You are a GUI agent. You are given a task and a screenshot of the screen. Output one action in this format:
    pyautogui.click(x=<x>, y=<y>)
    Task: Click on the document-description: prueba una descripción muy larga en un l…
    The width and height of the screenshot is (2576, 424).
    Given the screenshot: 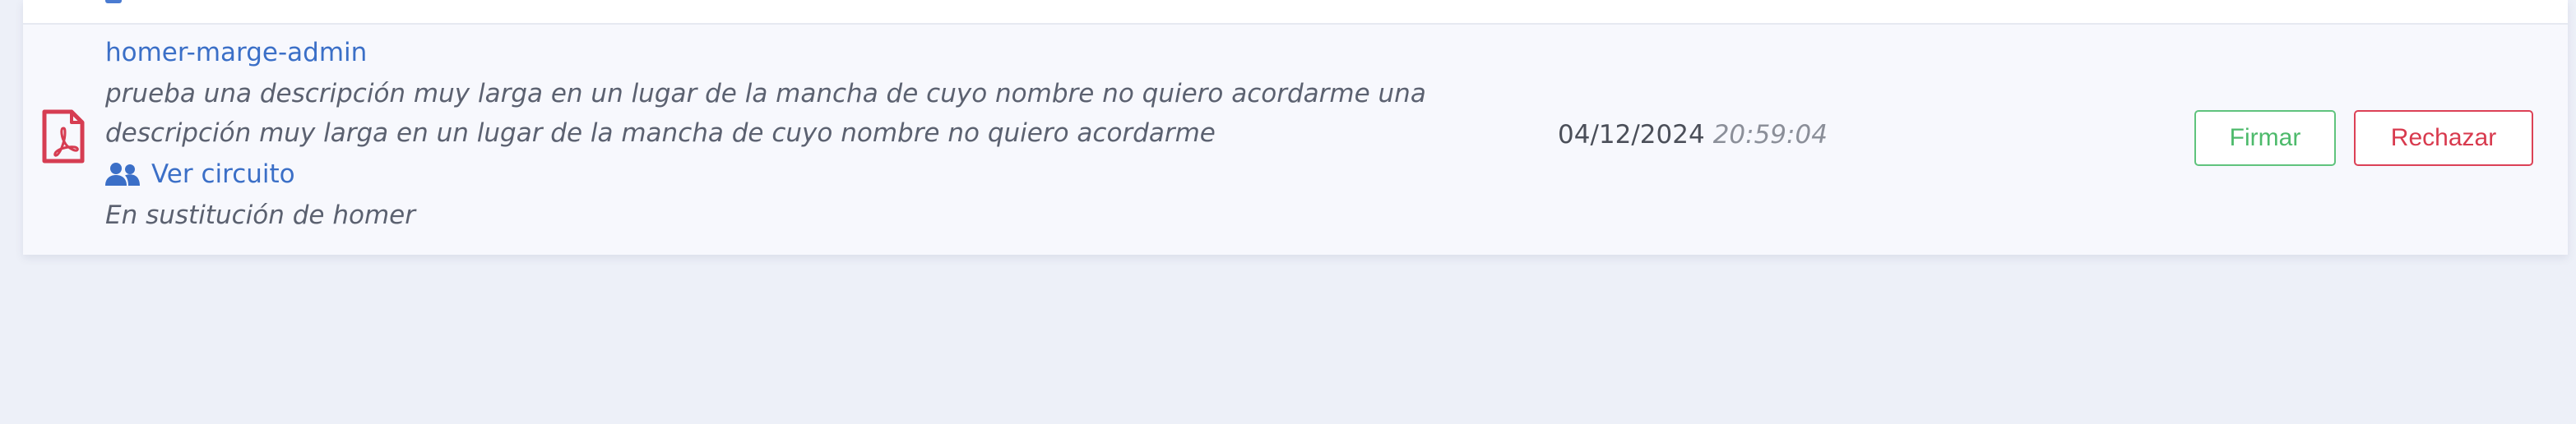 What is the action you would take?
    pyautogui.click(x=765, y=114)
    